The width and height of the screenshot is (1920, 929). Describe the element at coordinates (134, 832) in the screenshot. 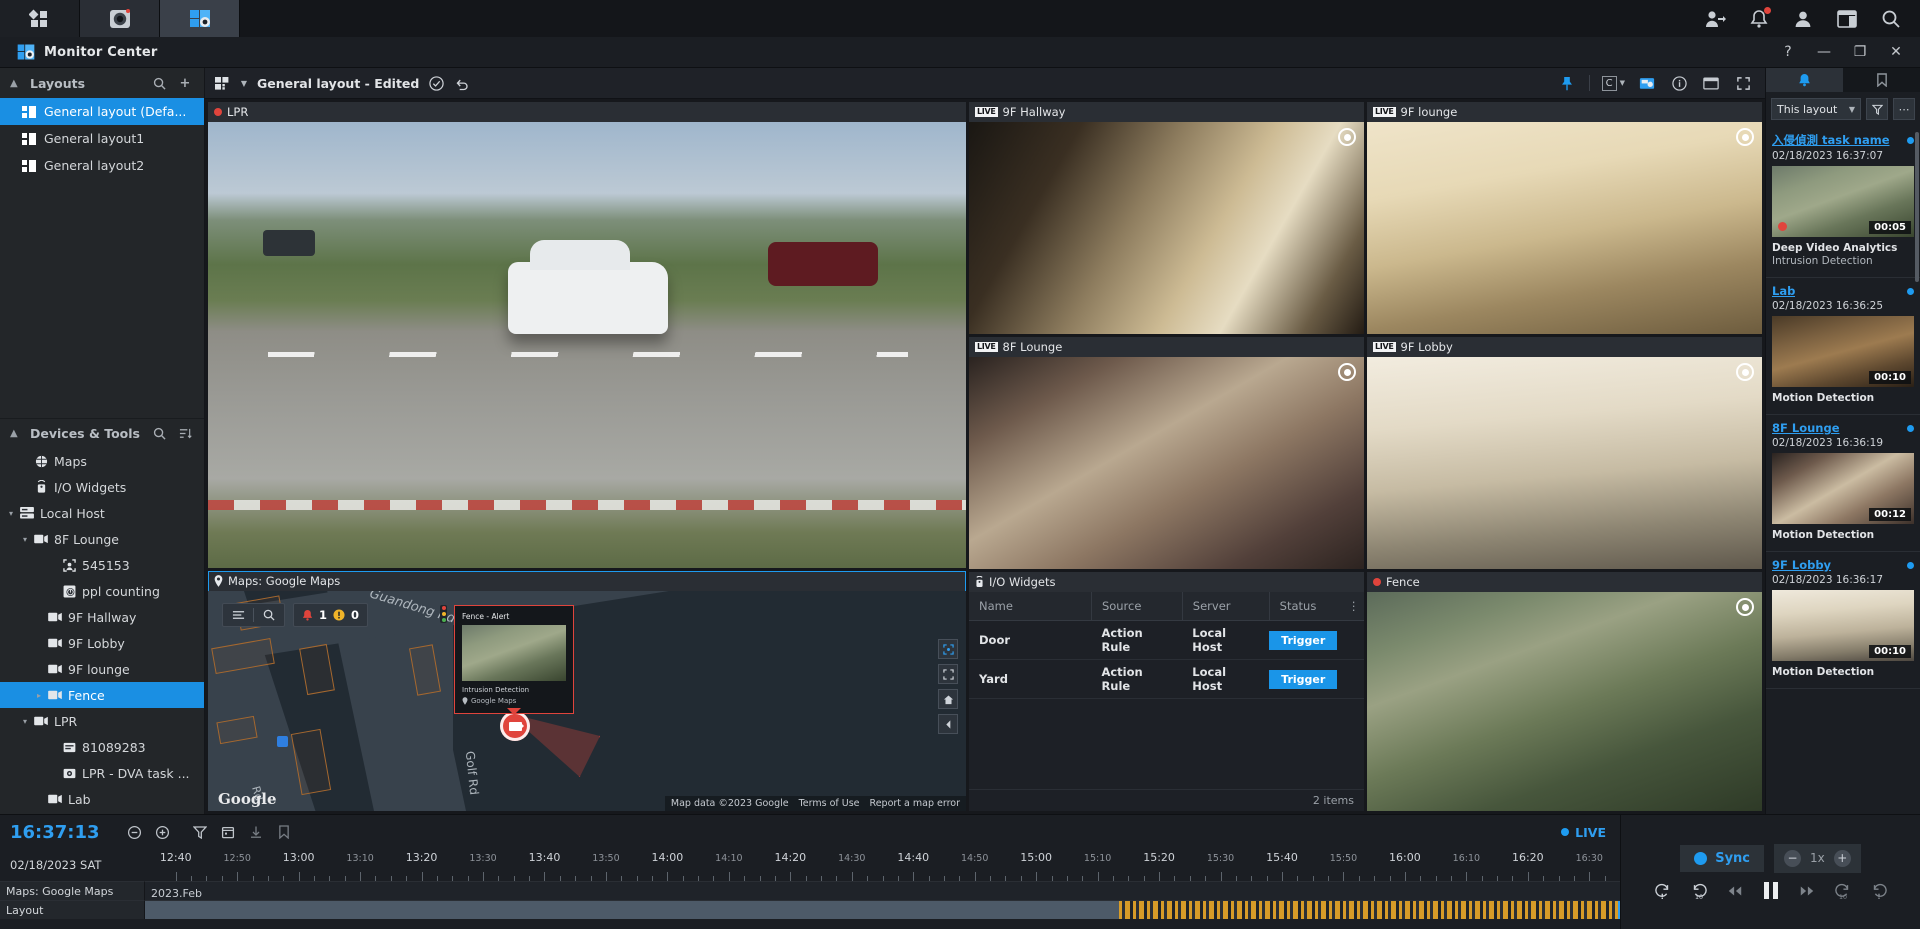

I see `timeline-zoom-out-icon` at that location.